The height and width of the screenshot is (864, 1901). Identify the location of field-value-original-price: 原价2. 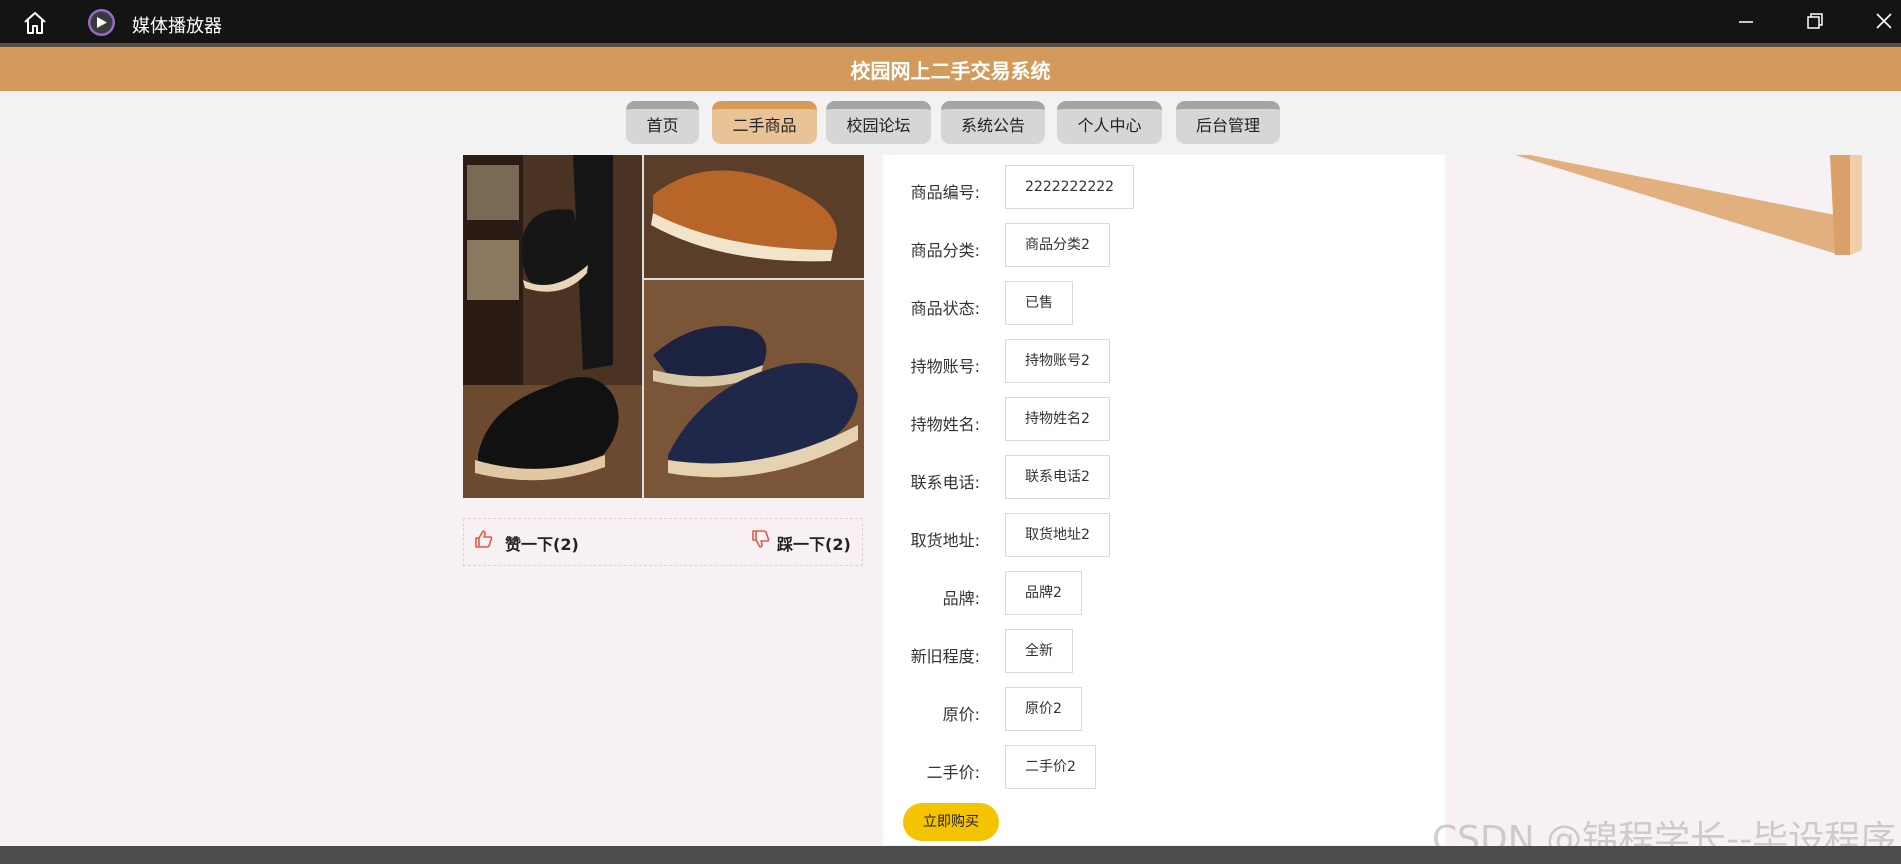
(1043, 709).